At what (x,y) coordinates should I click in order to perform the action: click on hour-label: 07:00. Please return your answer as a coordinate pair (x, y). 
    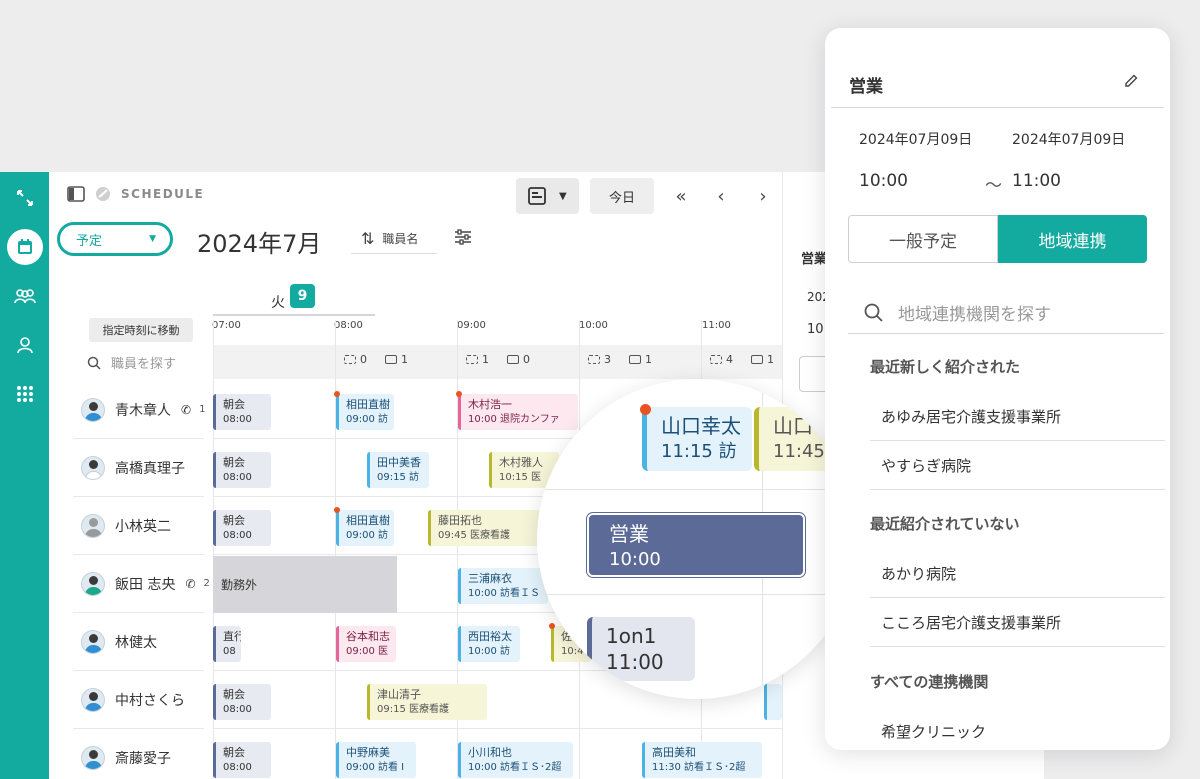
    Looking at the image, I should click on (226, 325).